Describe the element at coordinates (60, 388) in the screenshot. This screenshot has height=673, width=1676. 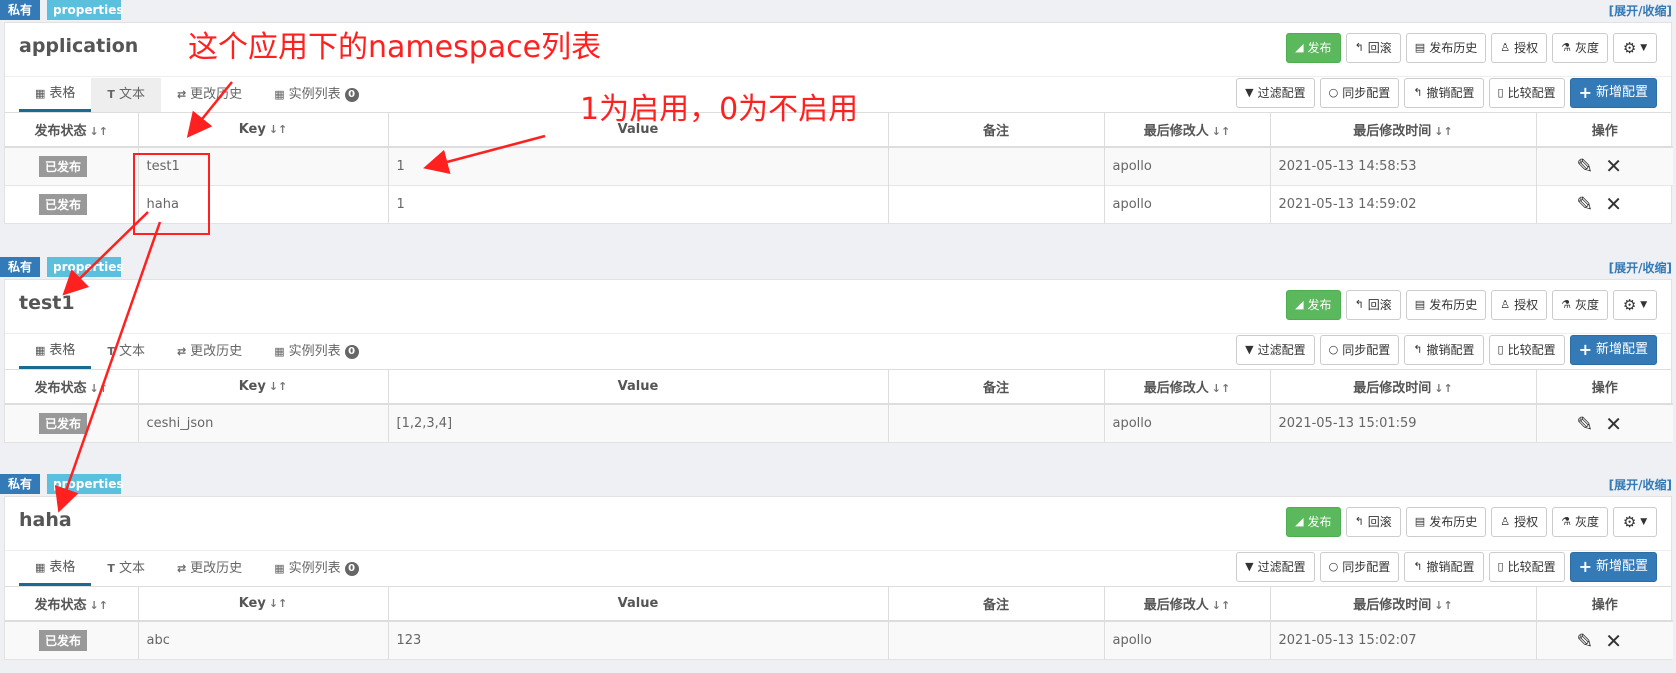
I see `column-label: 发布状态` at that location.